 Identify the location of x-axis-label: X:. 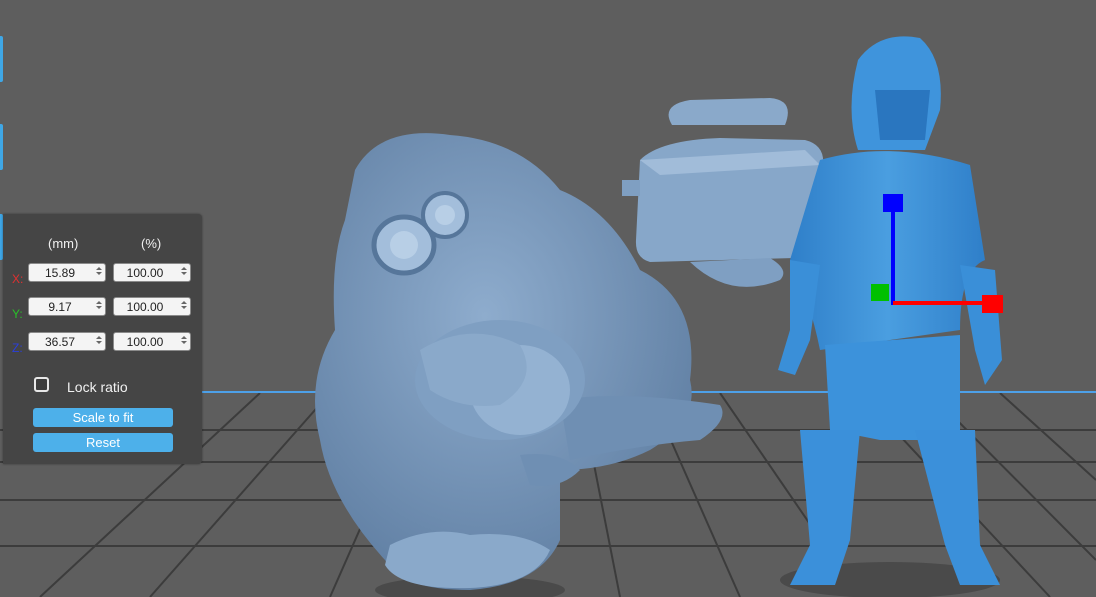
(18, 279).